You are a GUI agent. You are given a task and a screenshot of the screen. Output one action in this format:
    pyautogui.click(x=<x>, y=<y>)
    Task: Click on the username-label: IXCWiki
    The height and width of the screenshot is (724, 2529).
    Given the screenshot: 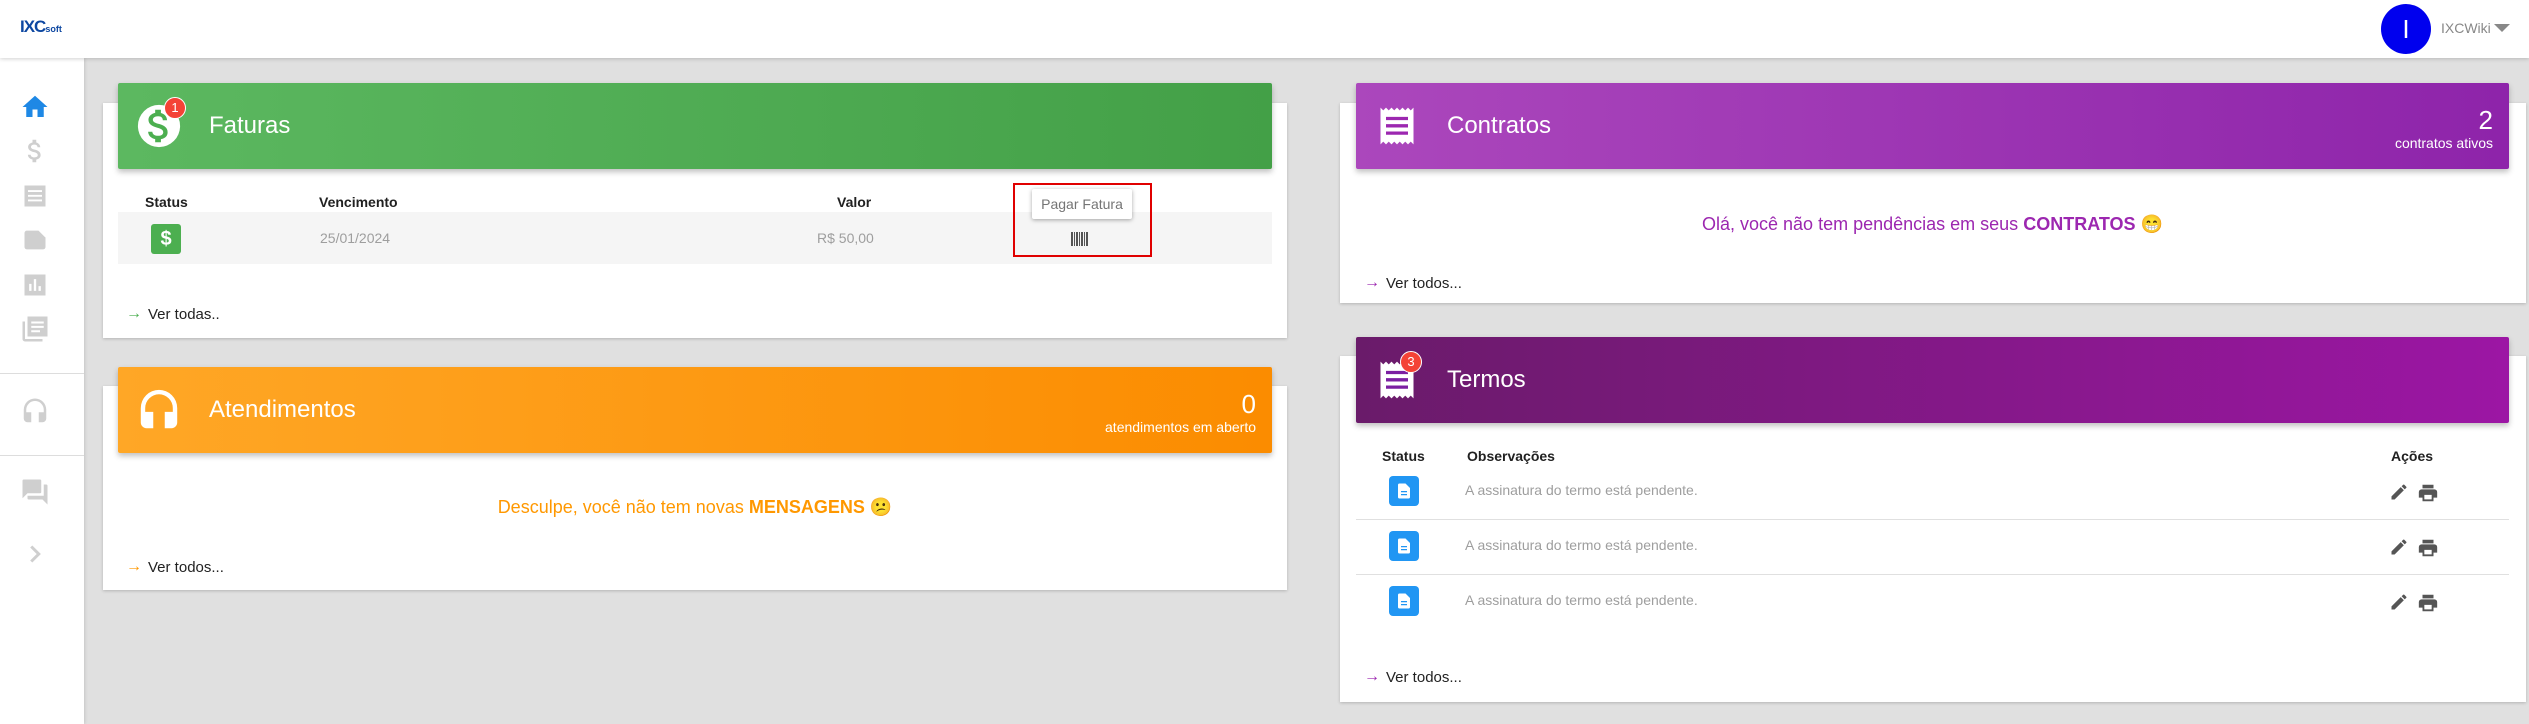 What is the action you would take?
    pyautogui.click(x=2466, y=28)
    